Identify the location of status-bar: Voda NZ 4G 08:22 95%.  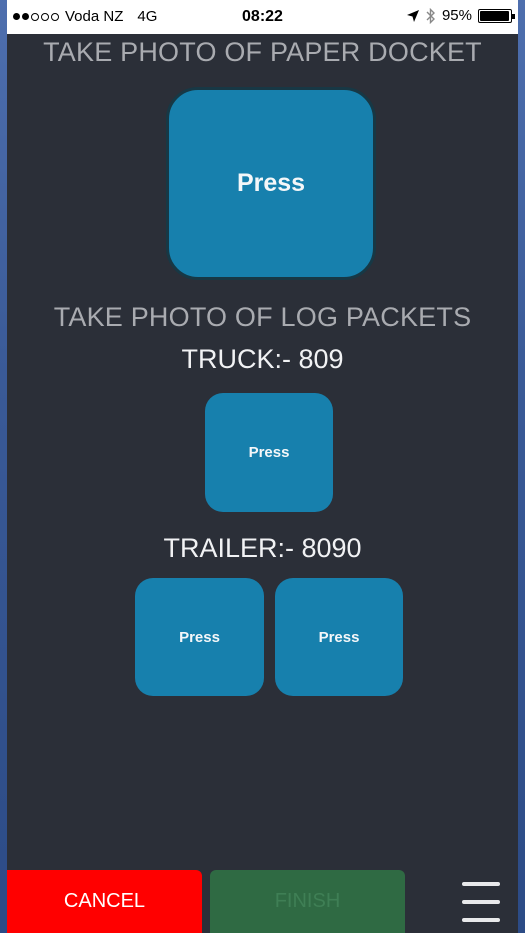
(262, 17).